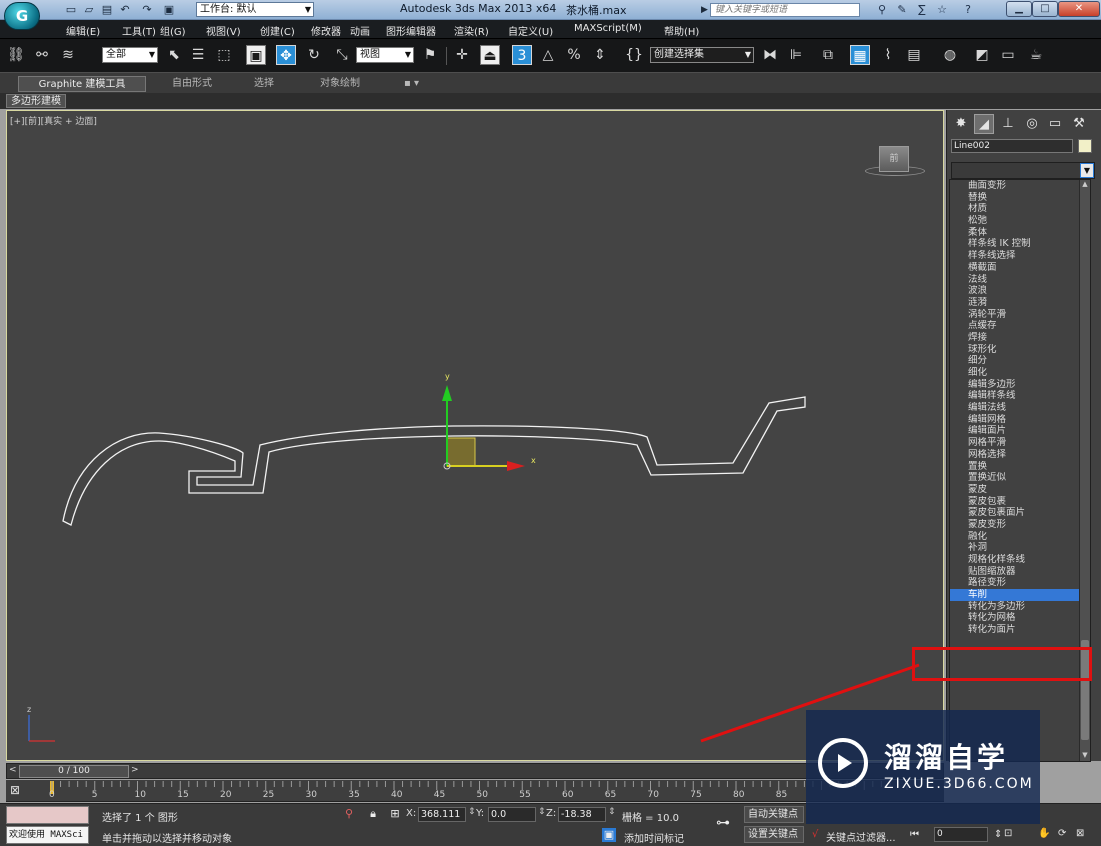 Image resolution: width=1101 pixels, height=846 pixels. Describe the element at coordinates (349, 814) in the screenshot. I see `isolate-selection-icon: ⚲` at that location.